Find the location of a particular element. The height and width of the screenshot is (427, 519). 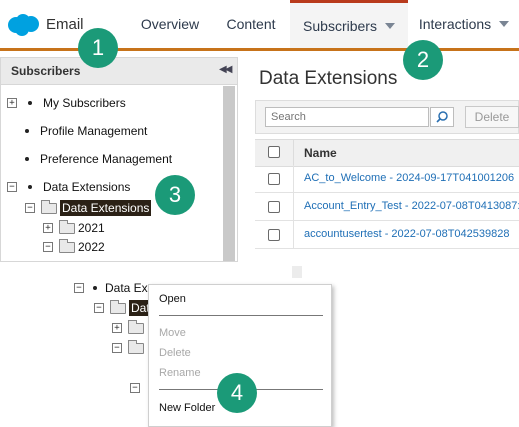

tab-overview: Overview is located at coordinates (170, 24).